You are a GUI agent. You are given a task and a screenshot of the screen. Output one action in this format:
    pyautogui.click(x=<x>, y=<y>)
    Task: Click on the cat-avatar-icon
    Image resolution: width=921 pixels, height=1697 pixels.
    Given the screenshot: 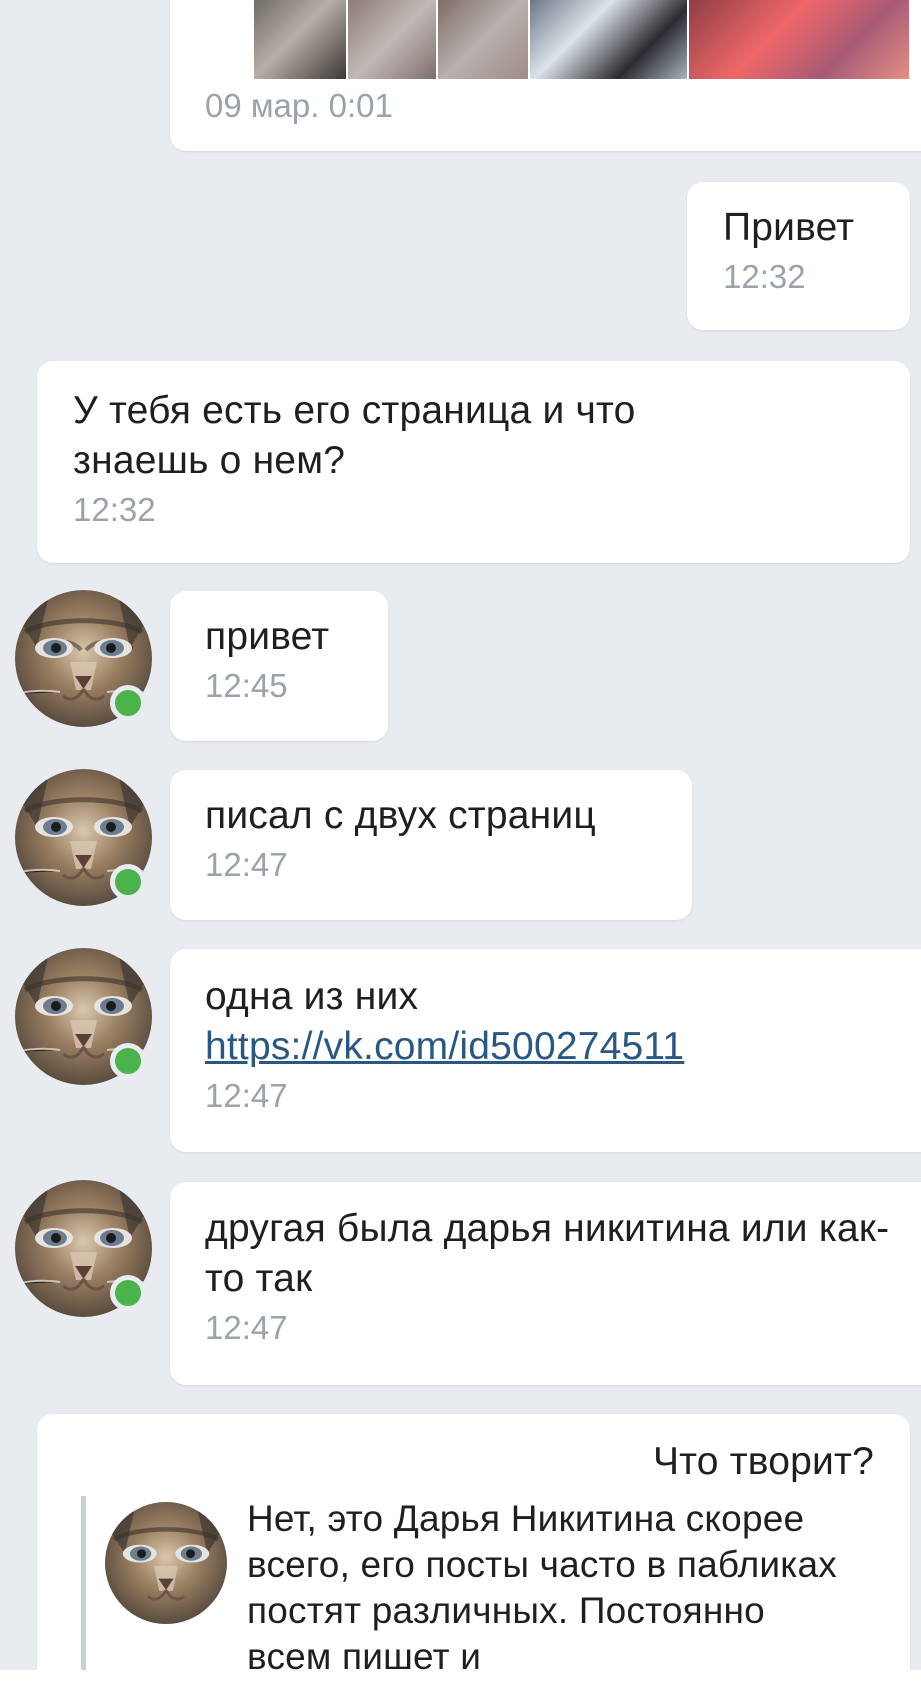 What is the action you would take?
    pyautogui.click(x=166, y=1563)
    